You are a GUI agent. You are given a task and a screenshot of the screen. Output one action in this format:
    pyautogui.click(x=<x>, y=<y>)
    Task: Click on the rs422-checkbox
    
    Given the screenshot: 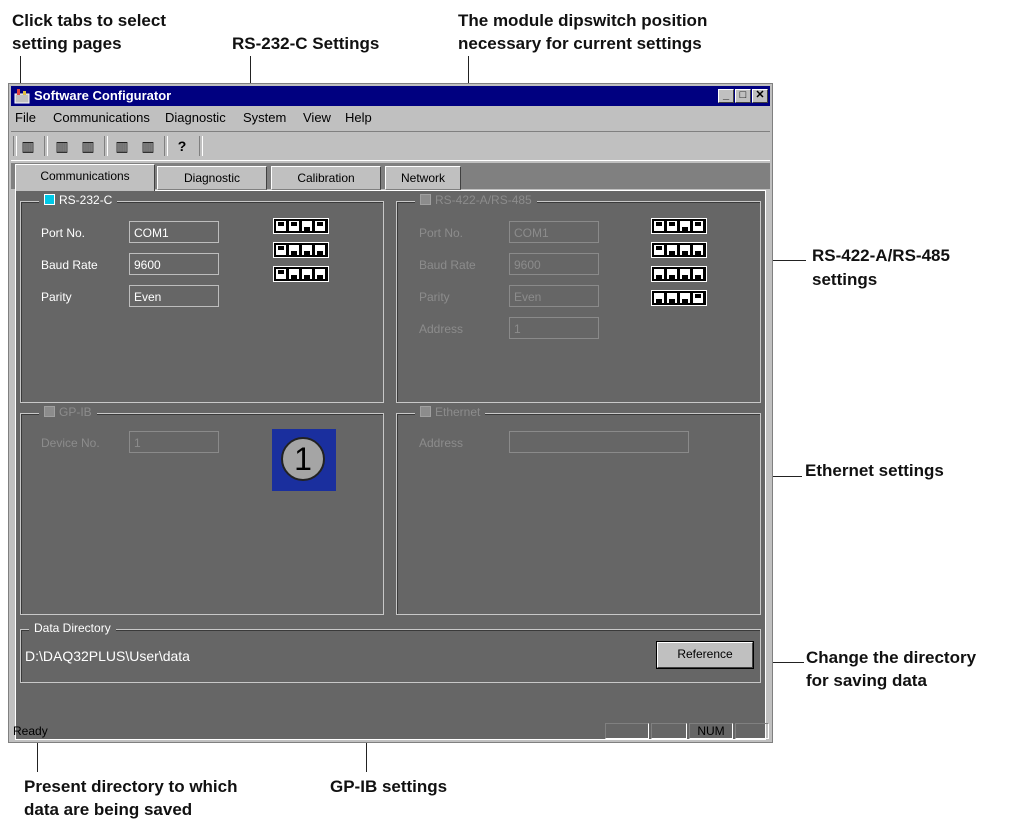 What is the action you would take?
    pyautogui.click(x=425, y=199)
    